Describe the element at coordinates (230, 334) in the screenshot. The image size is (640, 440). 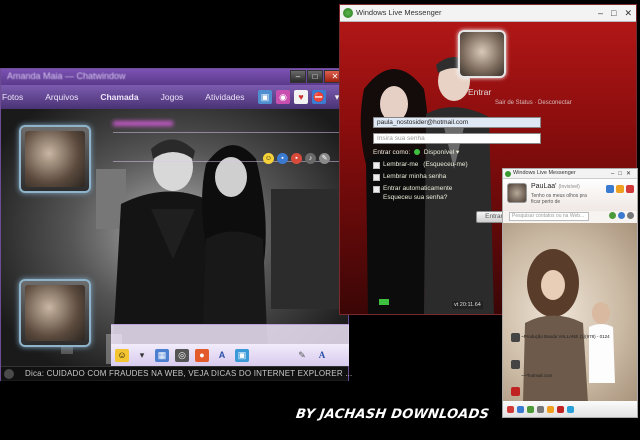
I see `message-input` at that location.